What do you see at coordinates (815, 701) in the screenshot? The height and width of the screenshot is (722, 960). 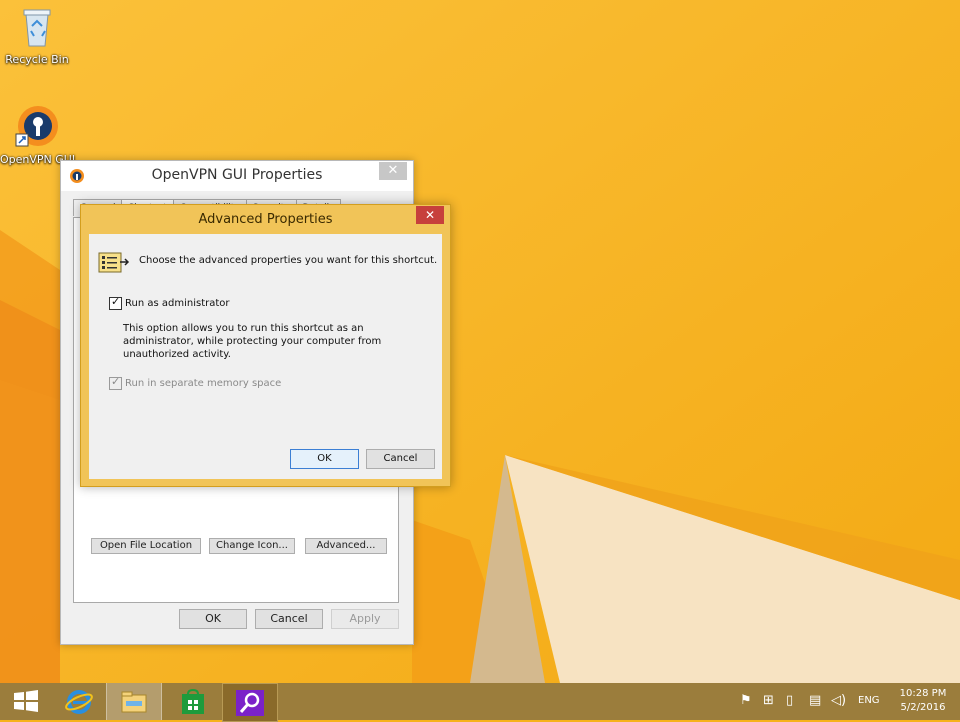 I see `network-icon: ▤` at bounding box center [815, 701].